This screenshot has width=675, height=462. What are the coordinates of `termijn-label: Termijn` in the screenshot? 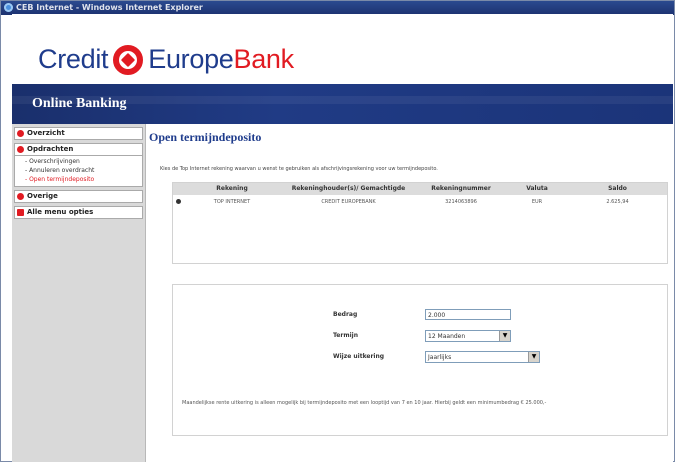 It's located at (345, 335).